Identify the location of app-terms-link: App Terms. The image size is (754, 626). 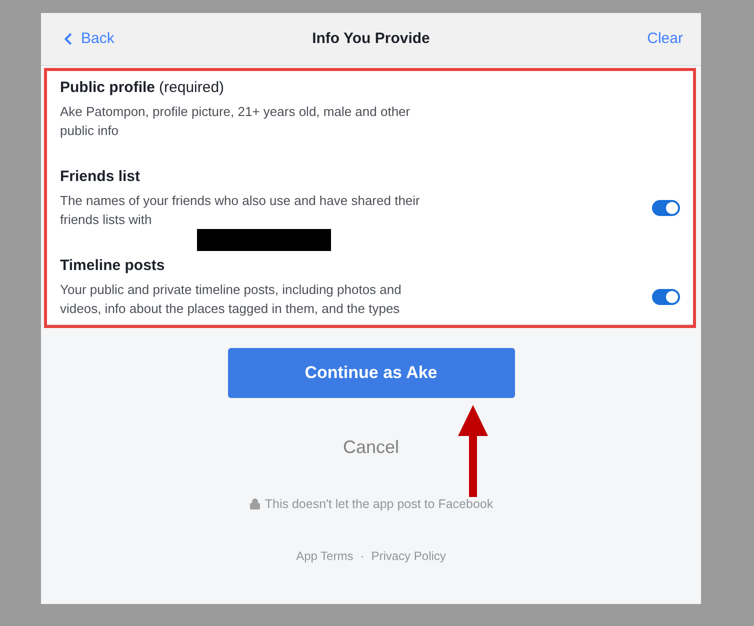
(325, 555).